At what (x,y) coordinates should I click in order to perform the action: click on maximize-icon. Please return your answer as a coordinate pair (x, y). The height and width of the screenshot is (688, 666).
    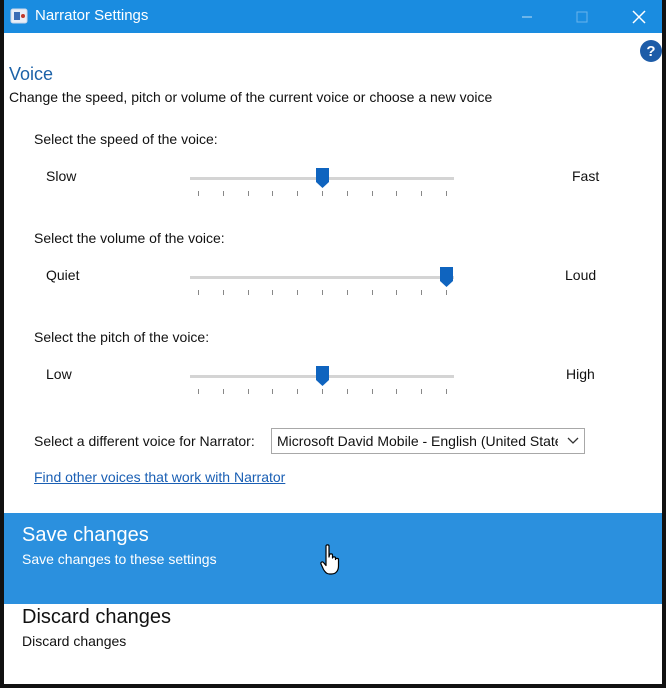
    Looking at the image, I should click on (582, 16).